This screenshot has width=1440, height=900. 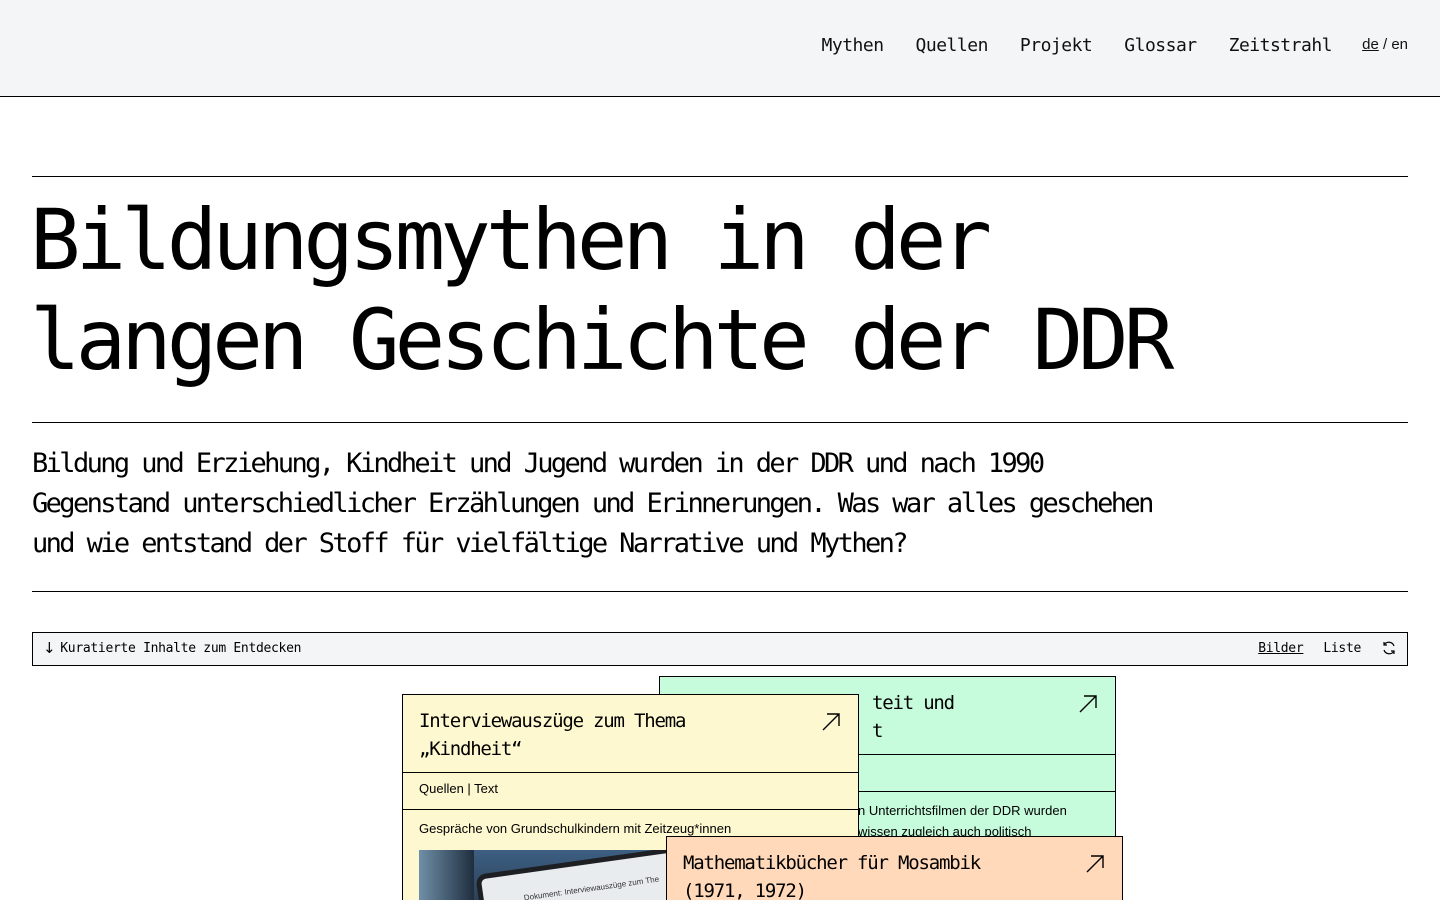 What do you see at coordinates (1389, 648) in the screenshot?
I see `refresh-icon` at bounding box center [1389, 648].